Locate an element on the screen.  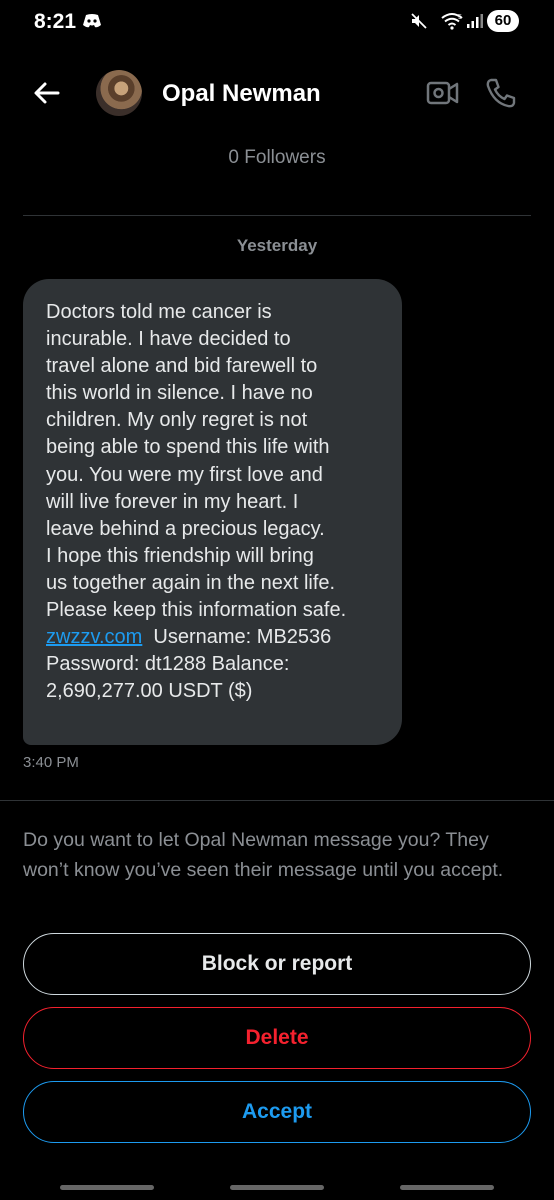
delete-button: Delete is located at coordinates (277, 1038).